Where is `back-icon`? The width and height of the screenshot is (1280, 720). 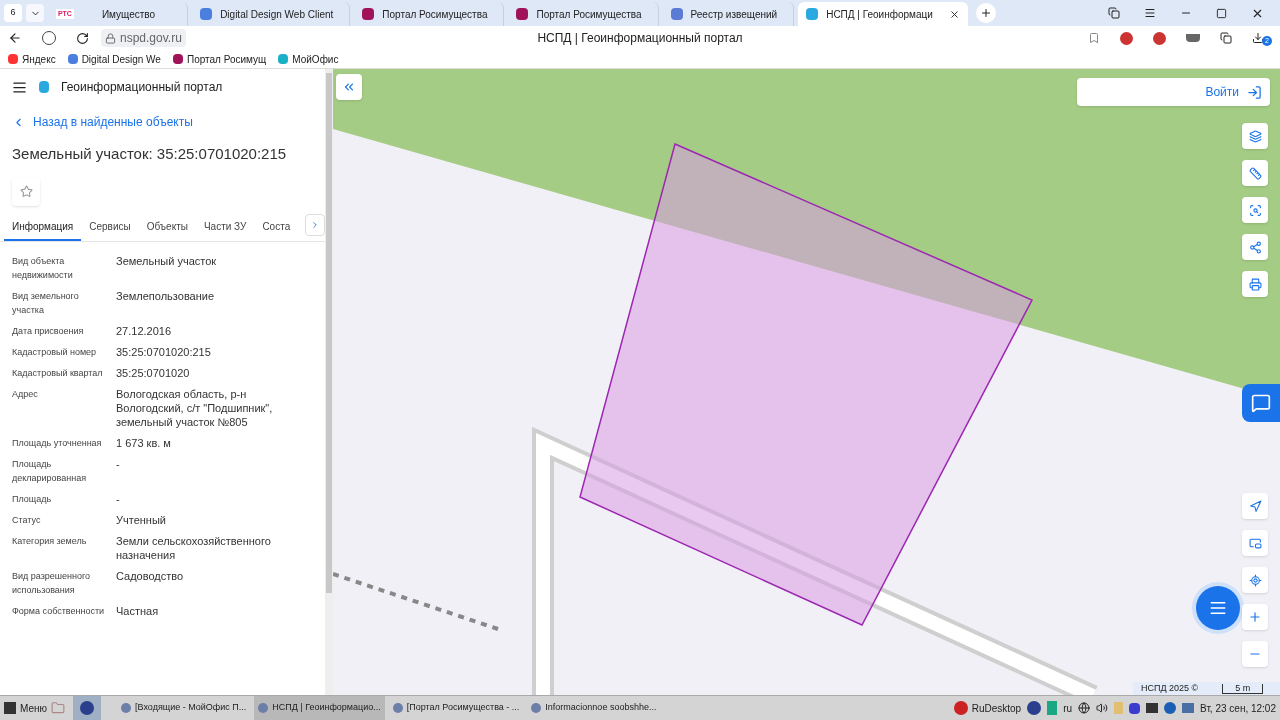 back-icon is located at coordinates (15, 38).